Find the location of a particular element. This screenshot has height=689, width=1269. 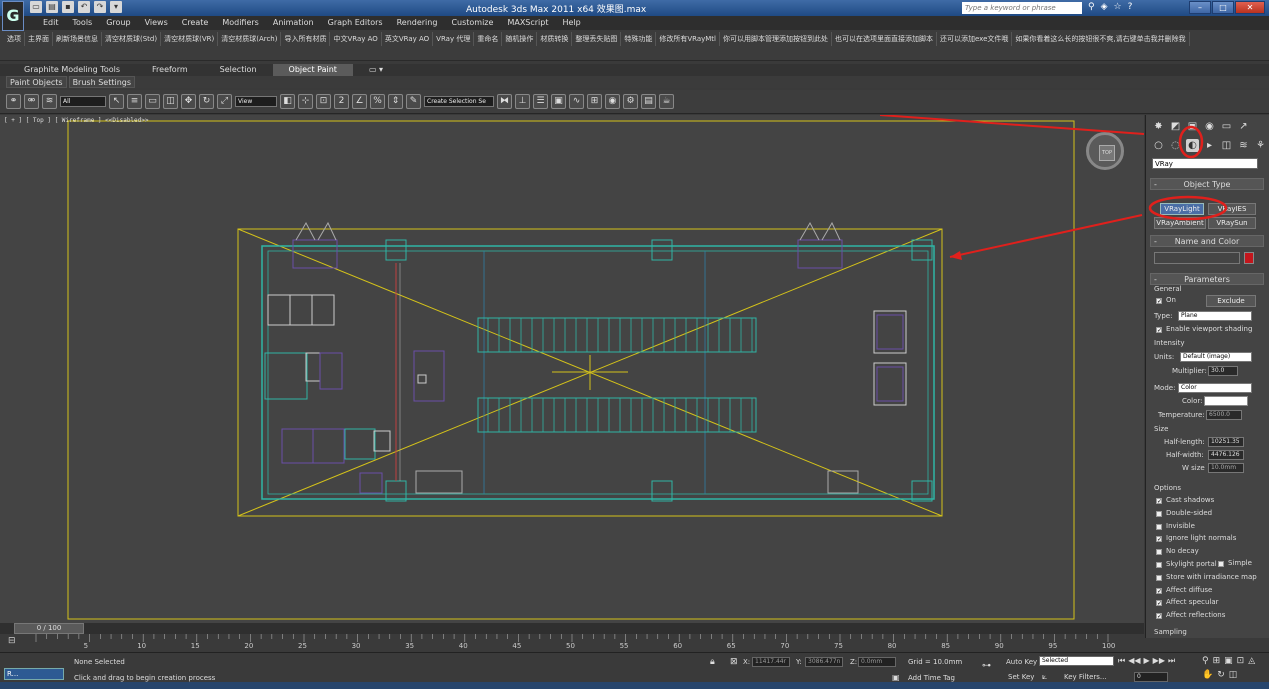

multiplier-field: 30.0 is located at coordinates (1223, 371).